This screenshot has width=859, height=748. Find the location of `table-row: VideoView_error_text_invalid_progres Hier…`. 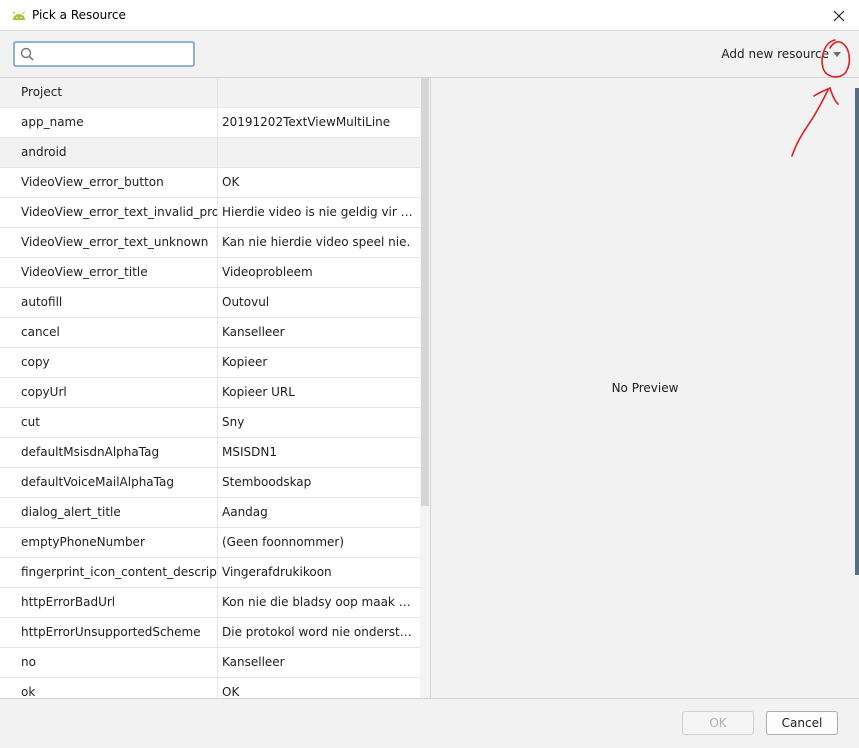

table-row: VideoView_error_text_invalid_progres Hier… is located at coordinates (210, 213).